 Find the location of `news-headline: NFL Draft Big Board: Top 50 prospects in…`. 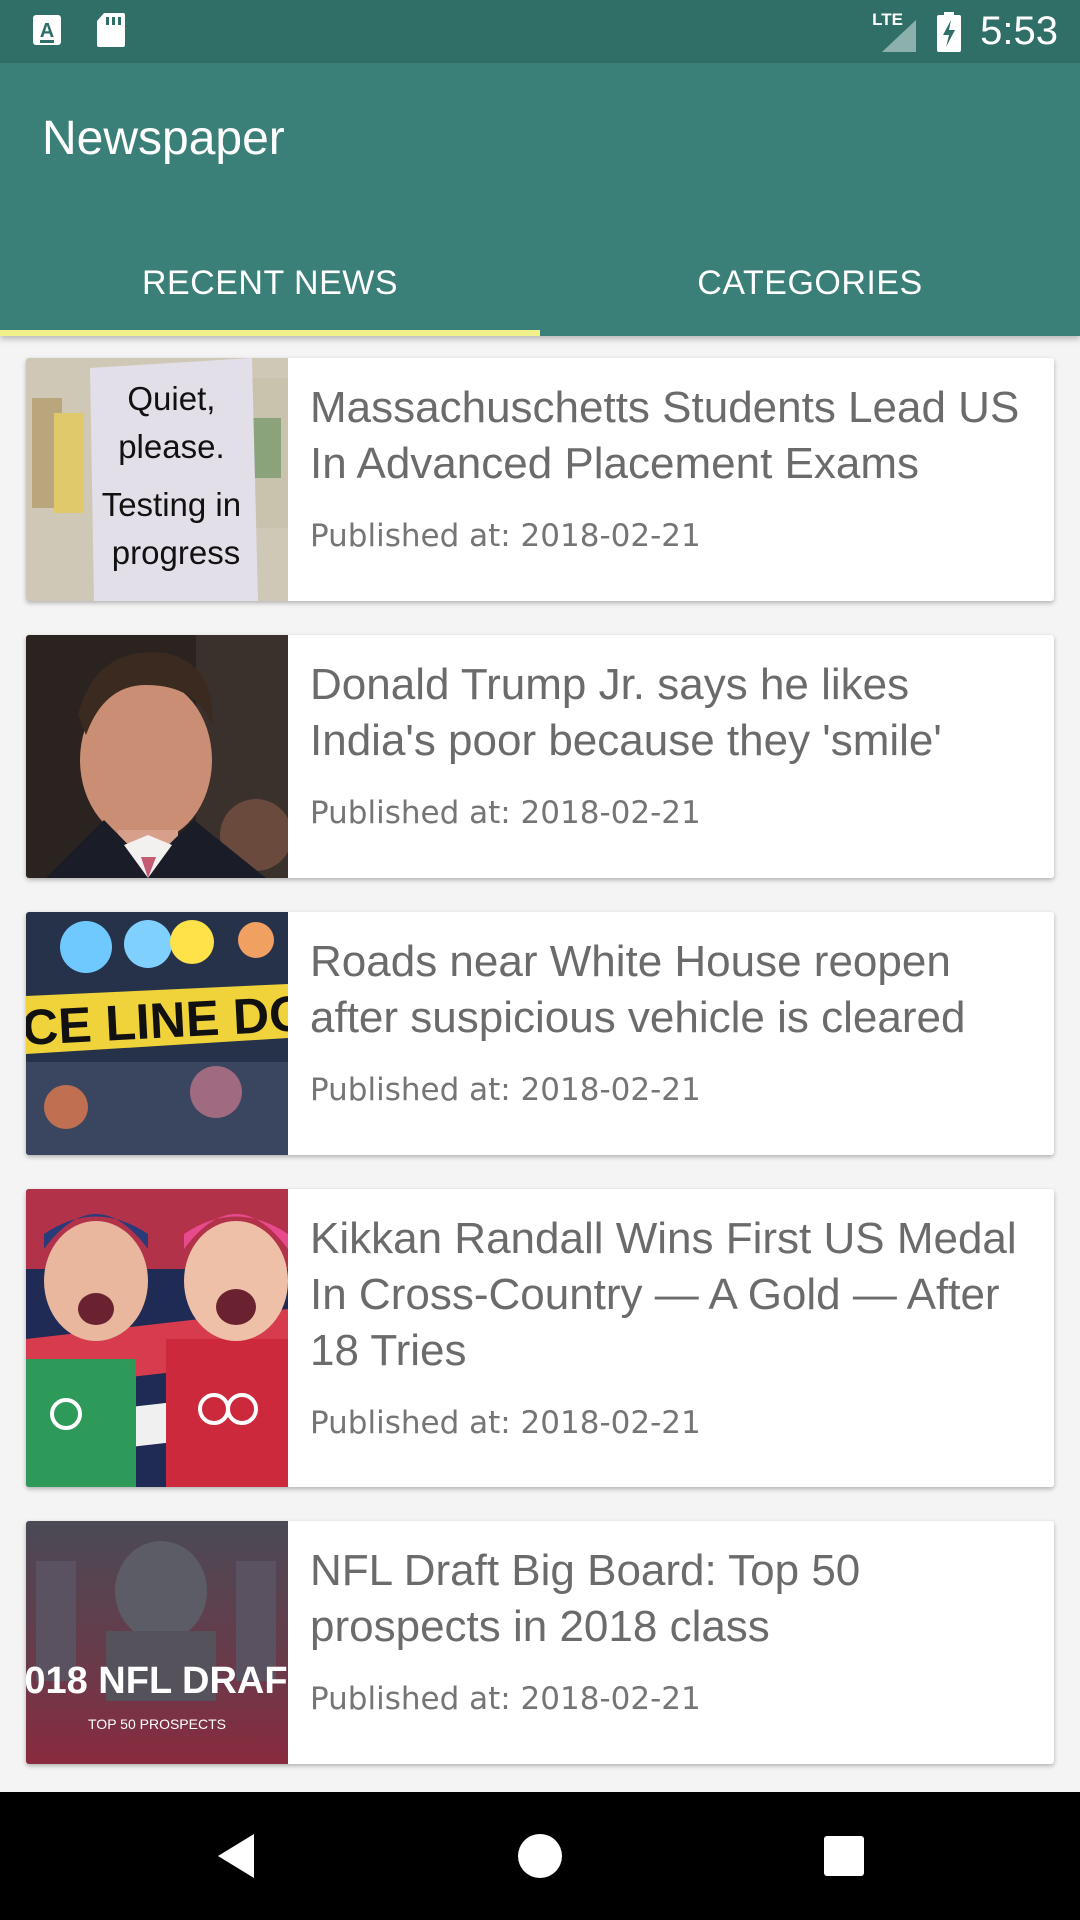

news-headline: NFL Draft Big Board: Top 50 prospects in… is located at coordinates (585, 1598).